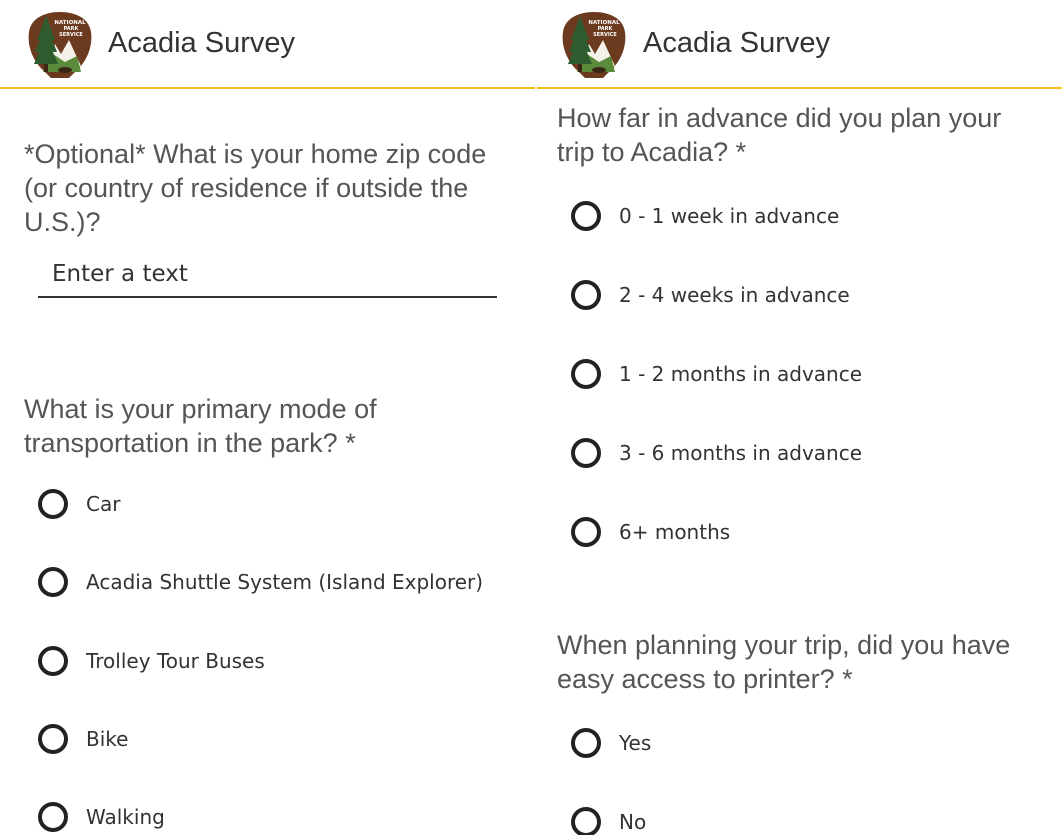  Describe the element at coordinates (799, 532) in the screenshot. I see `radio-option-6-plus-months: 6+ months` at that location.